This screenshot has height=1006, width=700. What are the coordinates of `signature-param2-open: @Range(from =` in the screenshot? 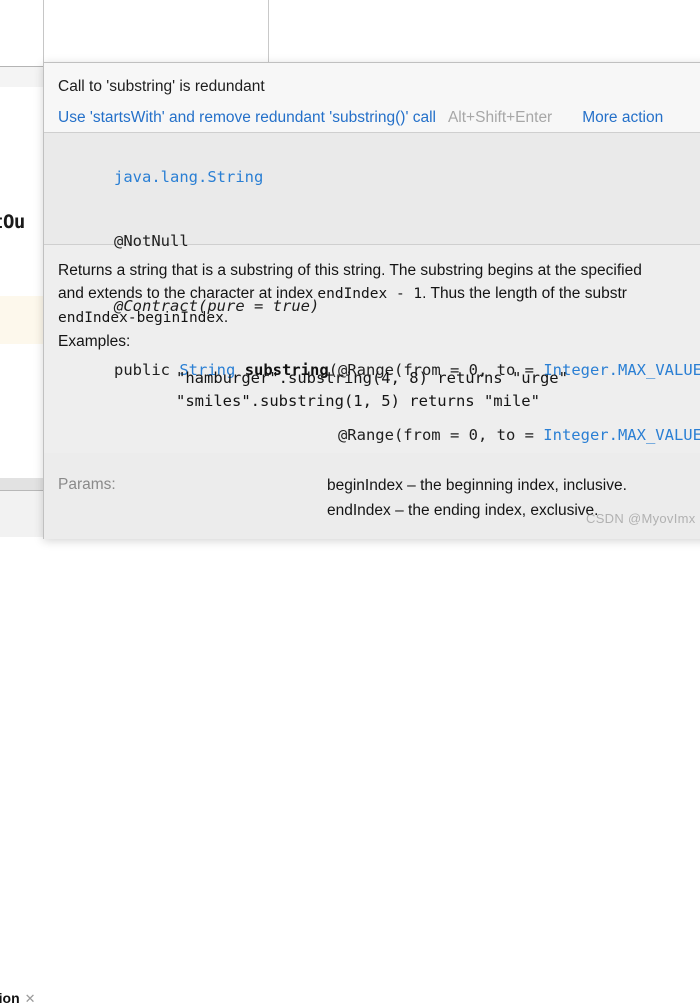 It's located at (403, 434).